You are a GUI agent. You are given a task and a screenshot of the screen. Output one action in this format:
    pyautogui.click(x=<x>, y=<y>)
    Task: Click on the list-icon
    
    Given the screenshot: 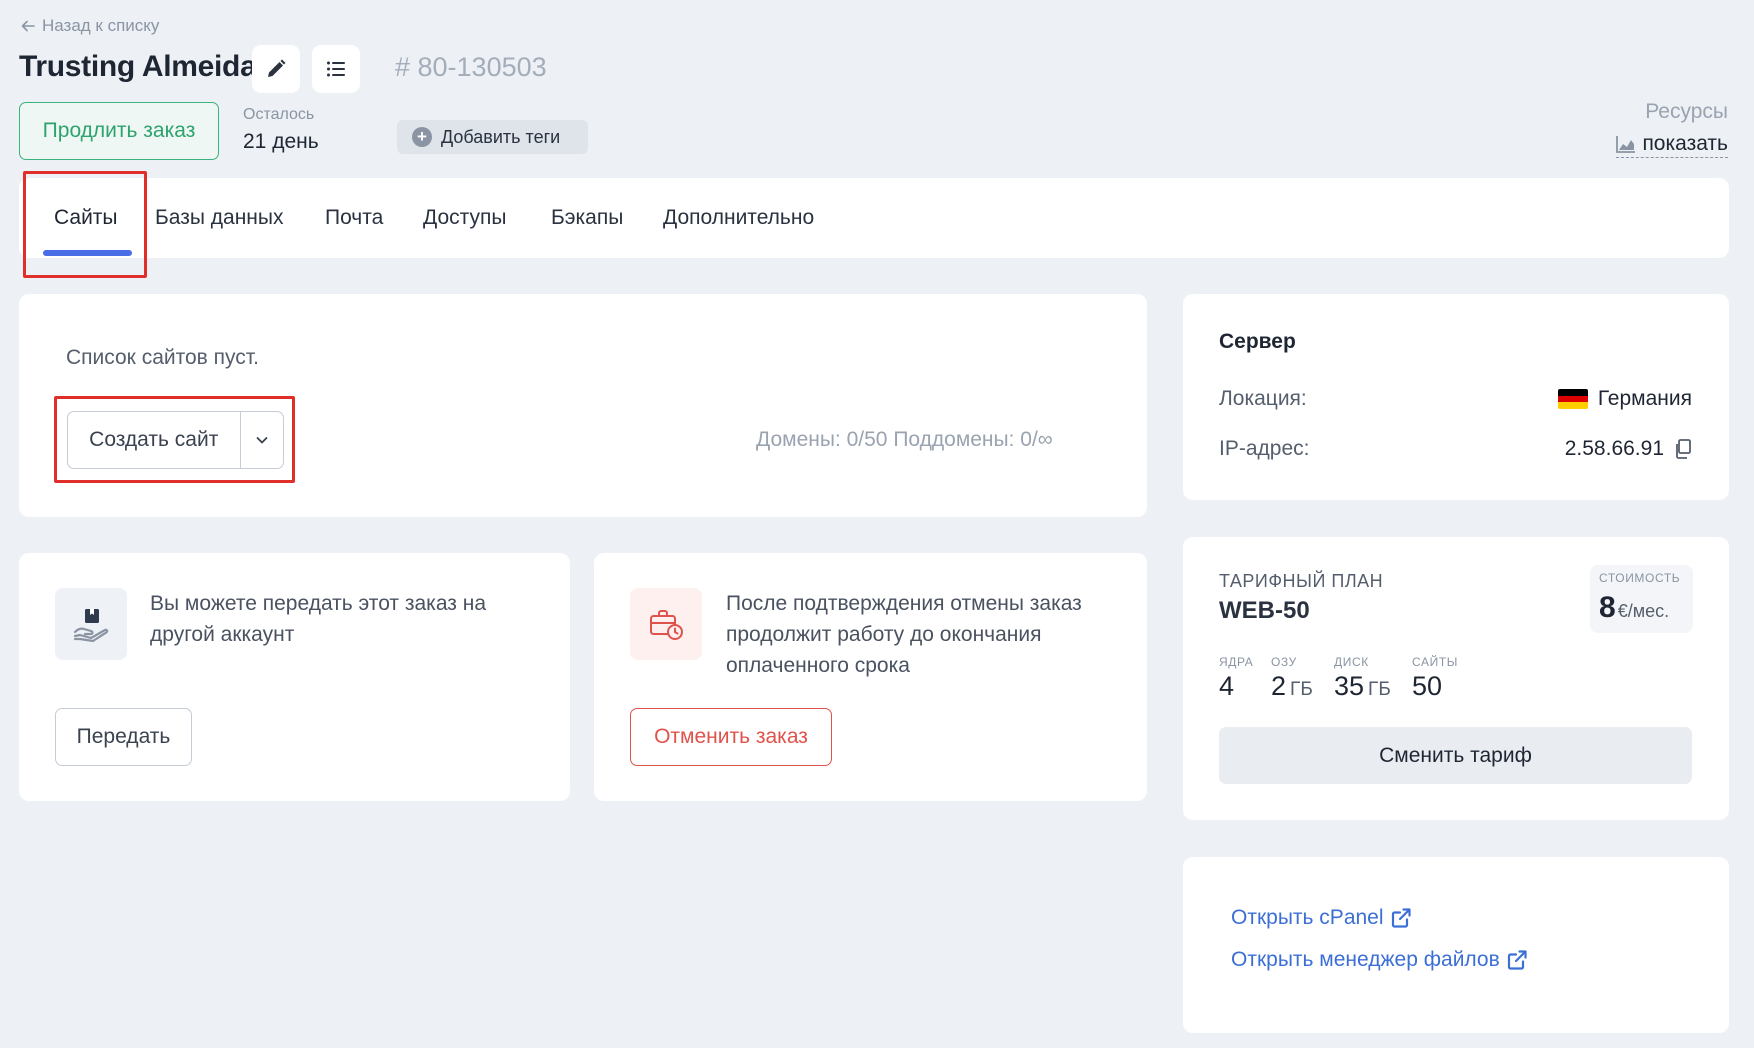 What is the action you would take?
    pyautogui.click(x=336, y=69)
    